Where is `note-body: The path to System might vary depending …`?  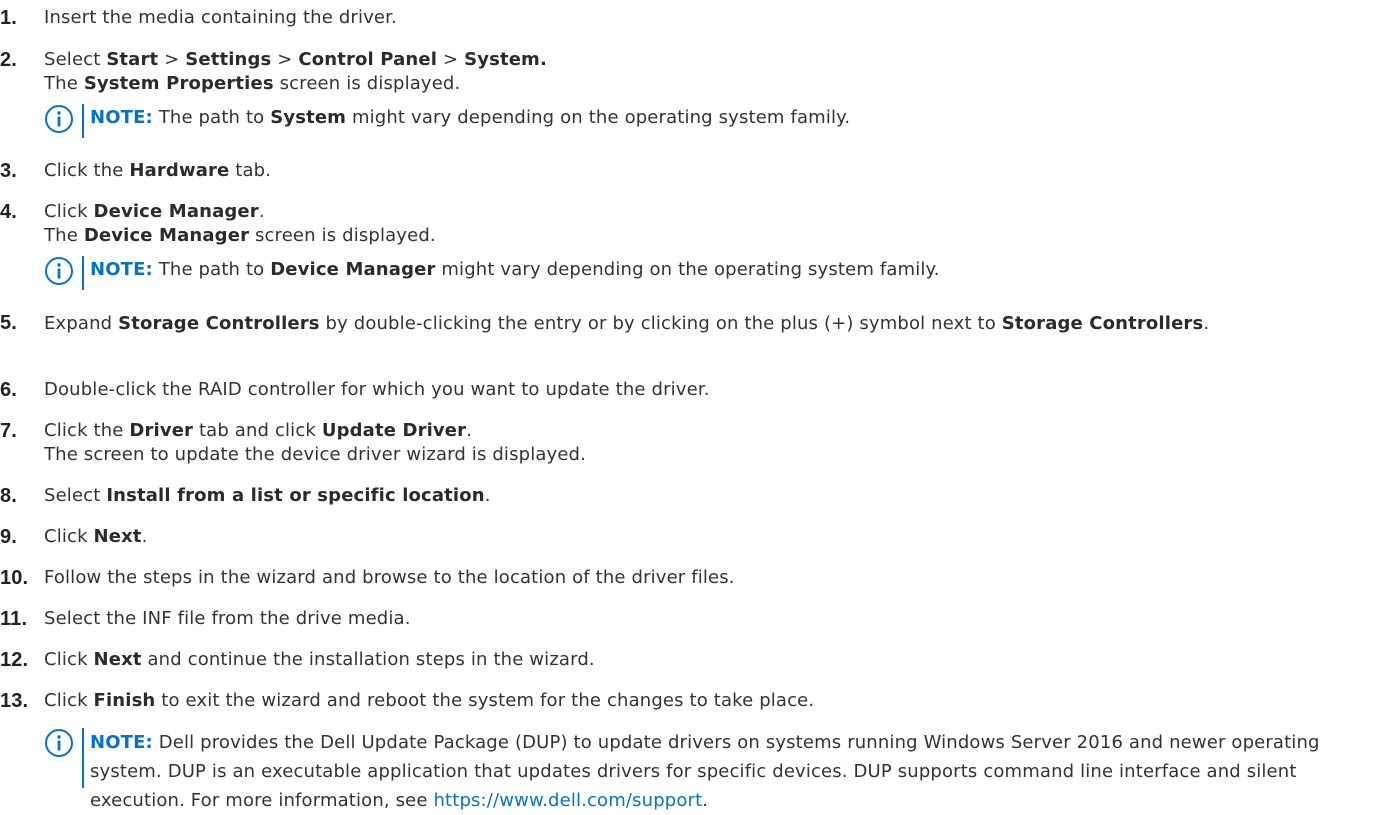 note-body: The path to System might vary depending … is located at coordinates (501, 117).